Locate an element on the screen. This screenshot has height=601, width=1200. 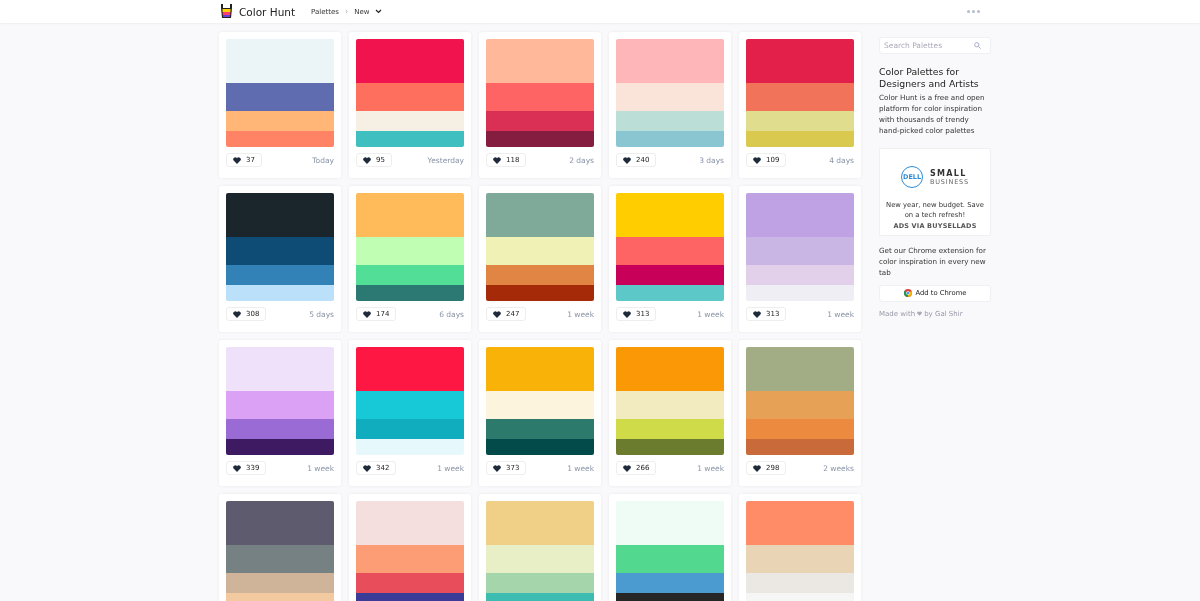
search-icon is located at coordinates (977, 45).